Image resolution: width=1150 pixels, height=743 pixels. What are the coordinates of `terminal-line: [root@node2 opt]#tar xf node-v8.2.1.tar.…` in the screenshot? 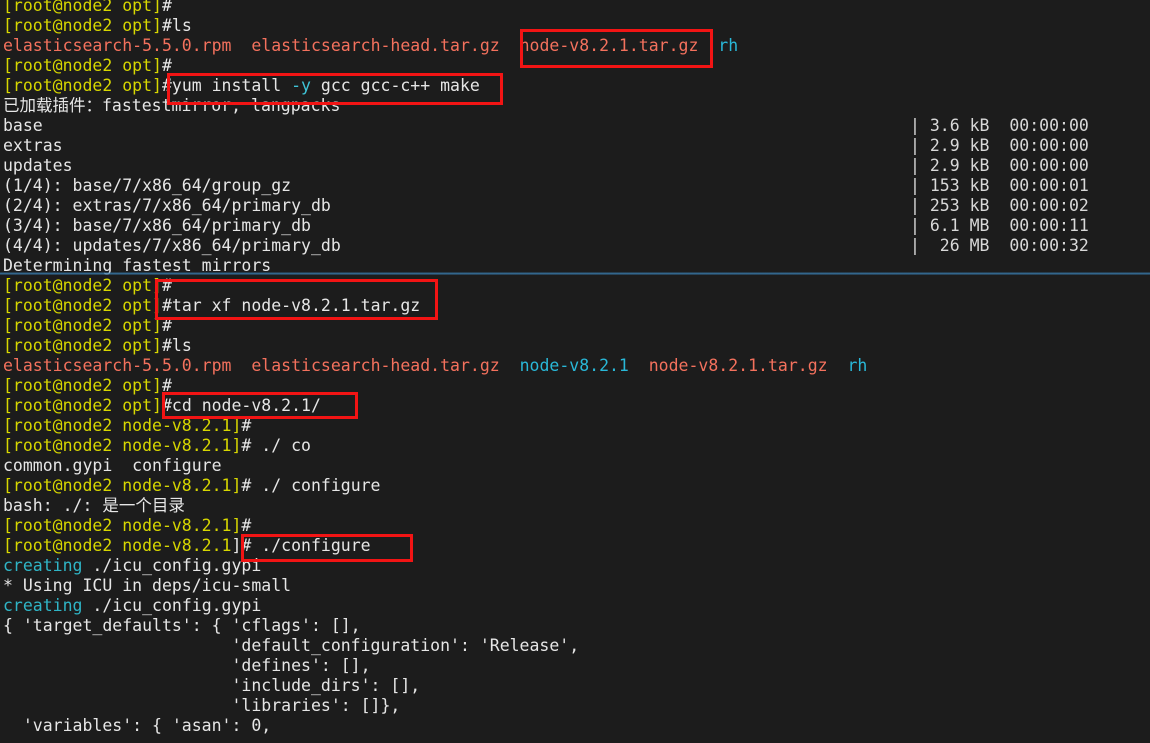 It's located at (575, 306).